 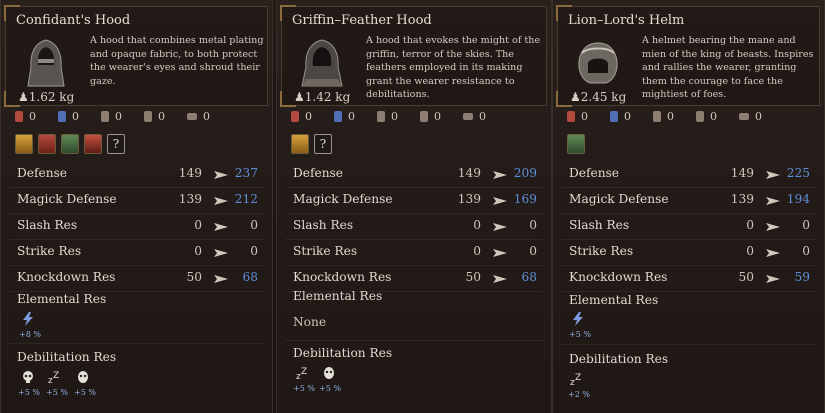 What do you see at coordinates (28, 377) in the screenshot?
I see `skull-icon` at bounding box center [28, 377].